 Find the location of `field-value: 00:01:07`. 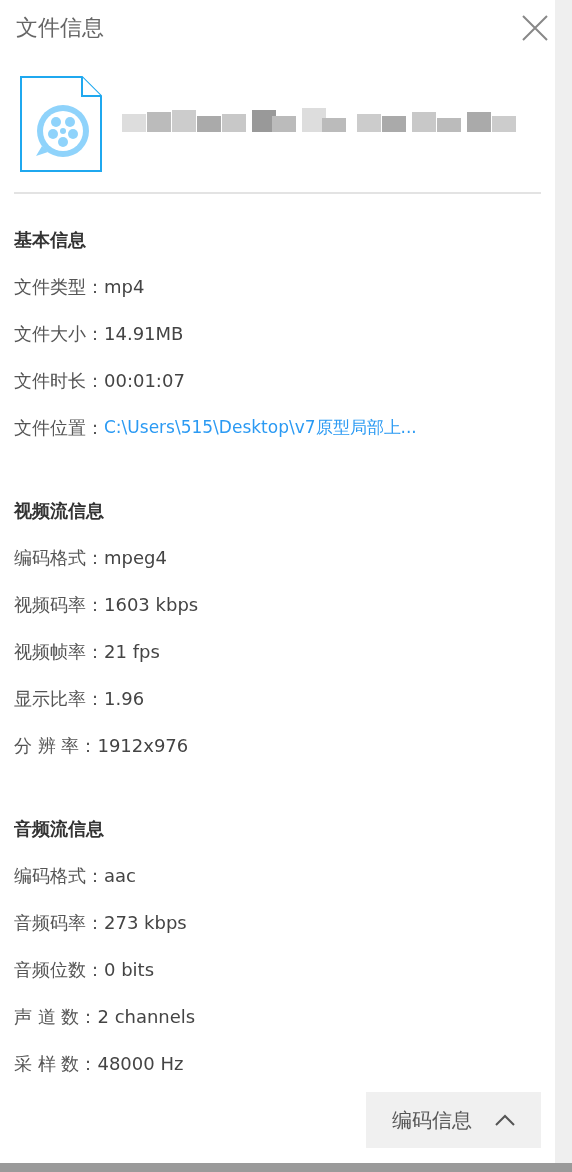

field-value: 00:01:07 is located at coordinates (144, 380).